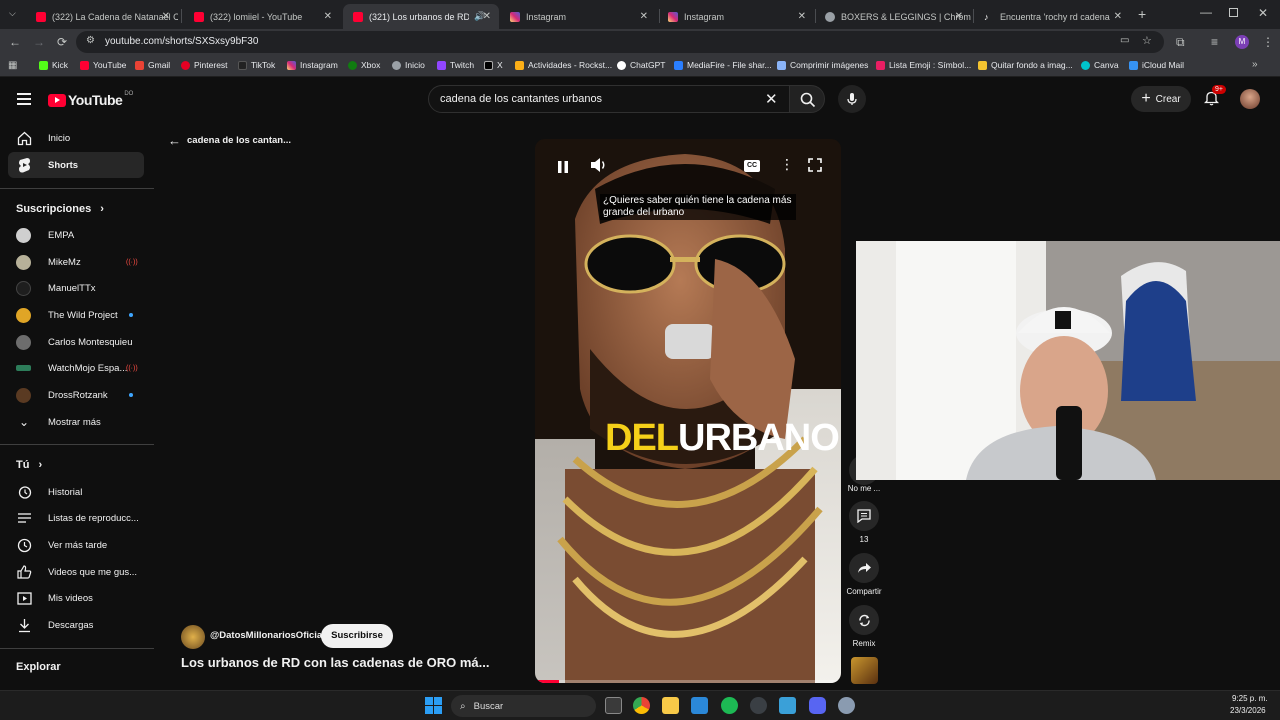 The height and width of the screenshot is (720, 1280). I want to click on search-input: cadena de los cantantes urbanos, so click(521, 99).